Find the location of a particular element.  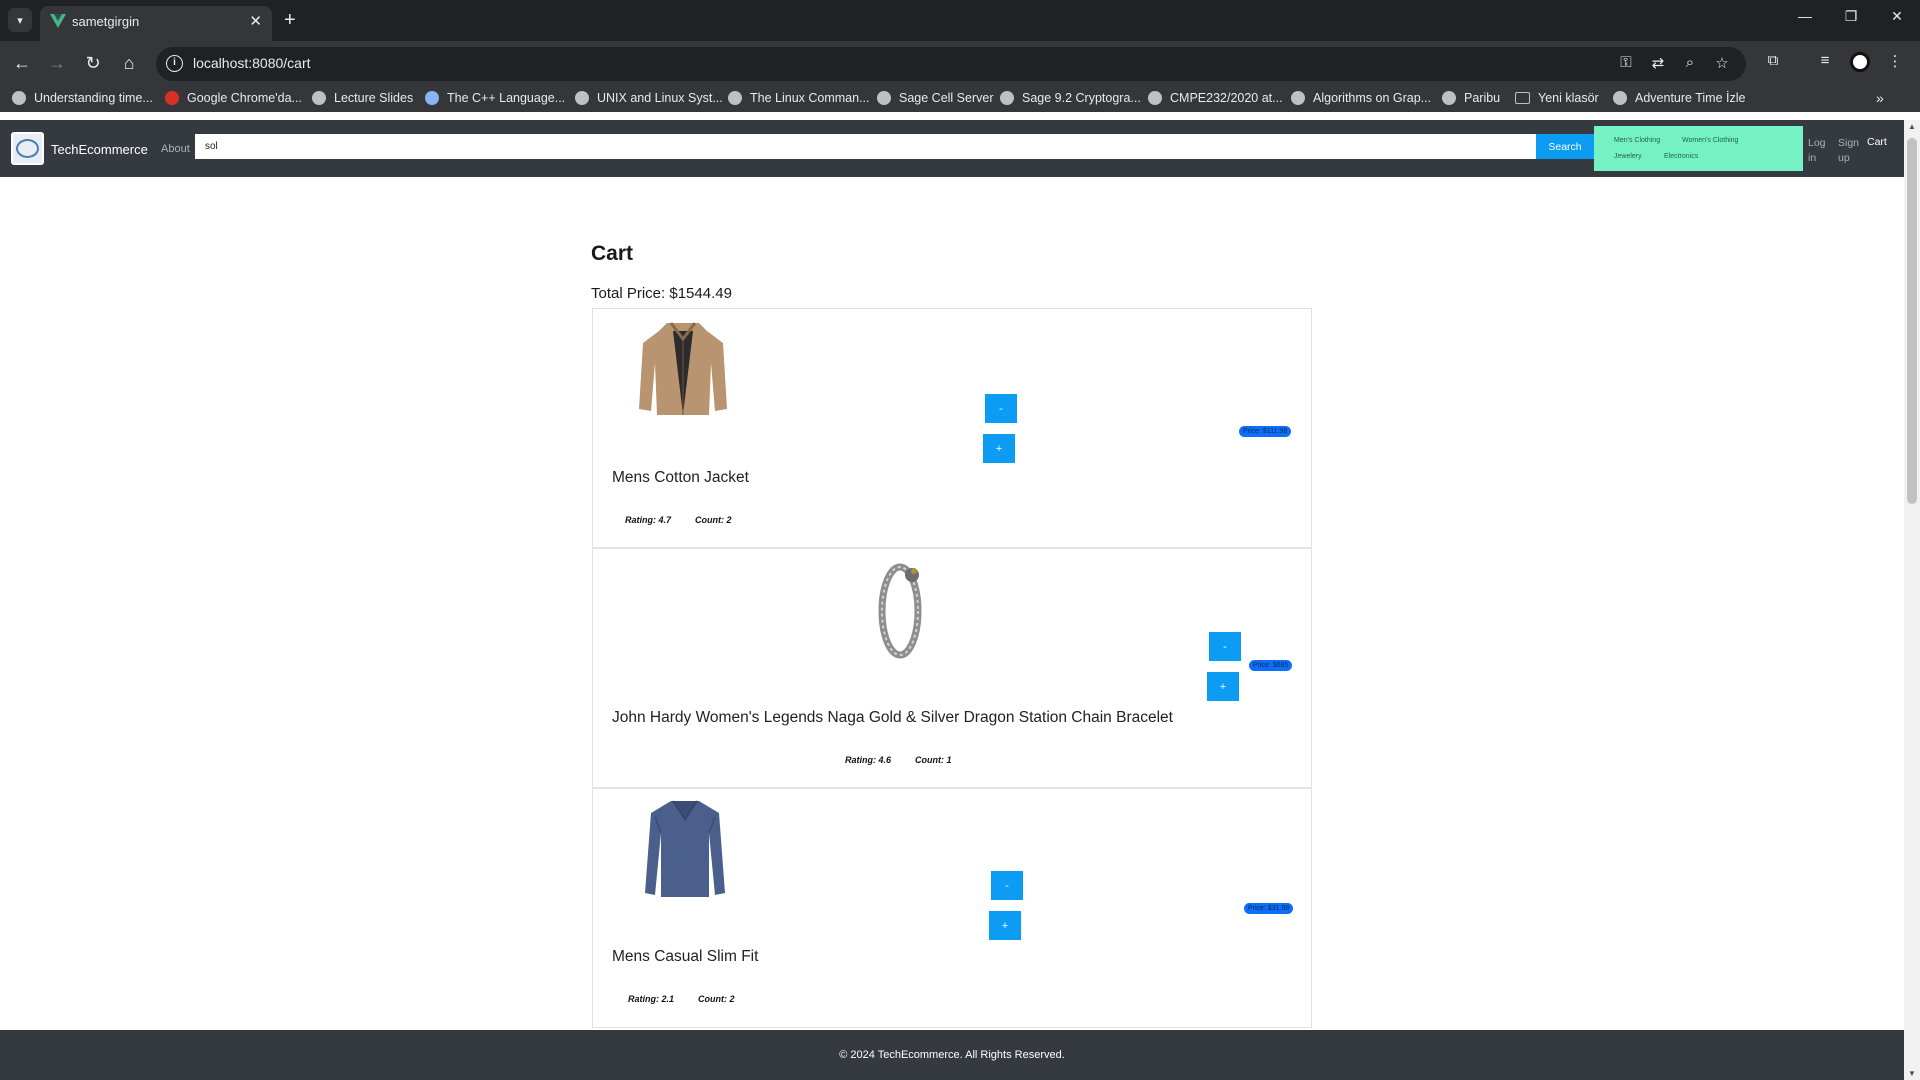

price-badge: Price: $111.98 is located at coordinates (1265, 431).